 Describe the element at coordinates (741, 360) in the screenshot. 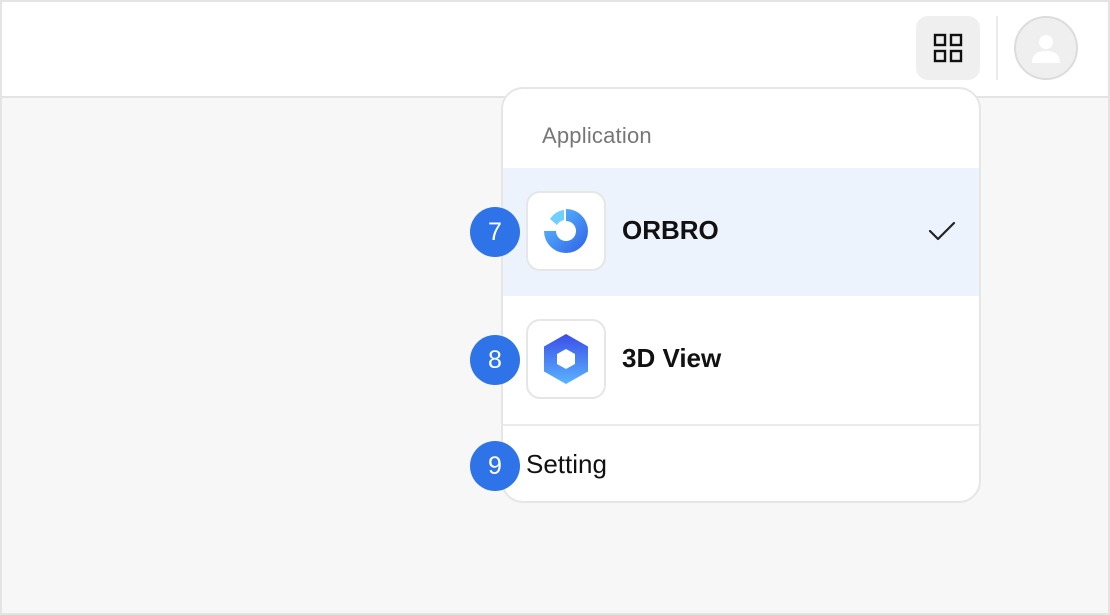

I see `menu-item-3d-view: 3D View` at that location.